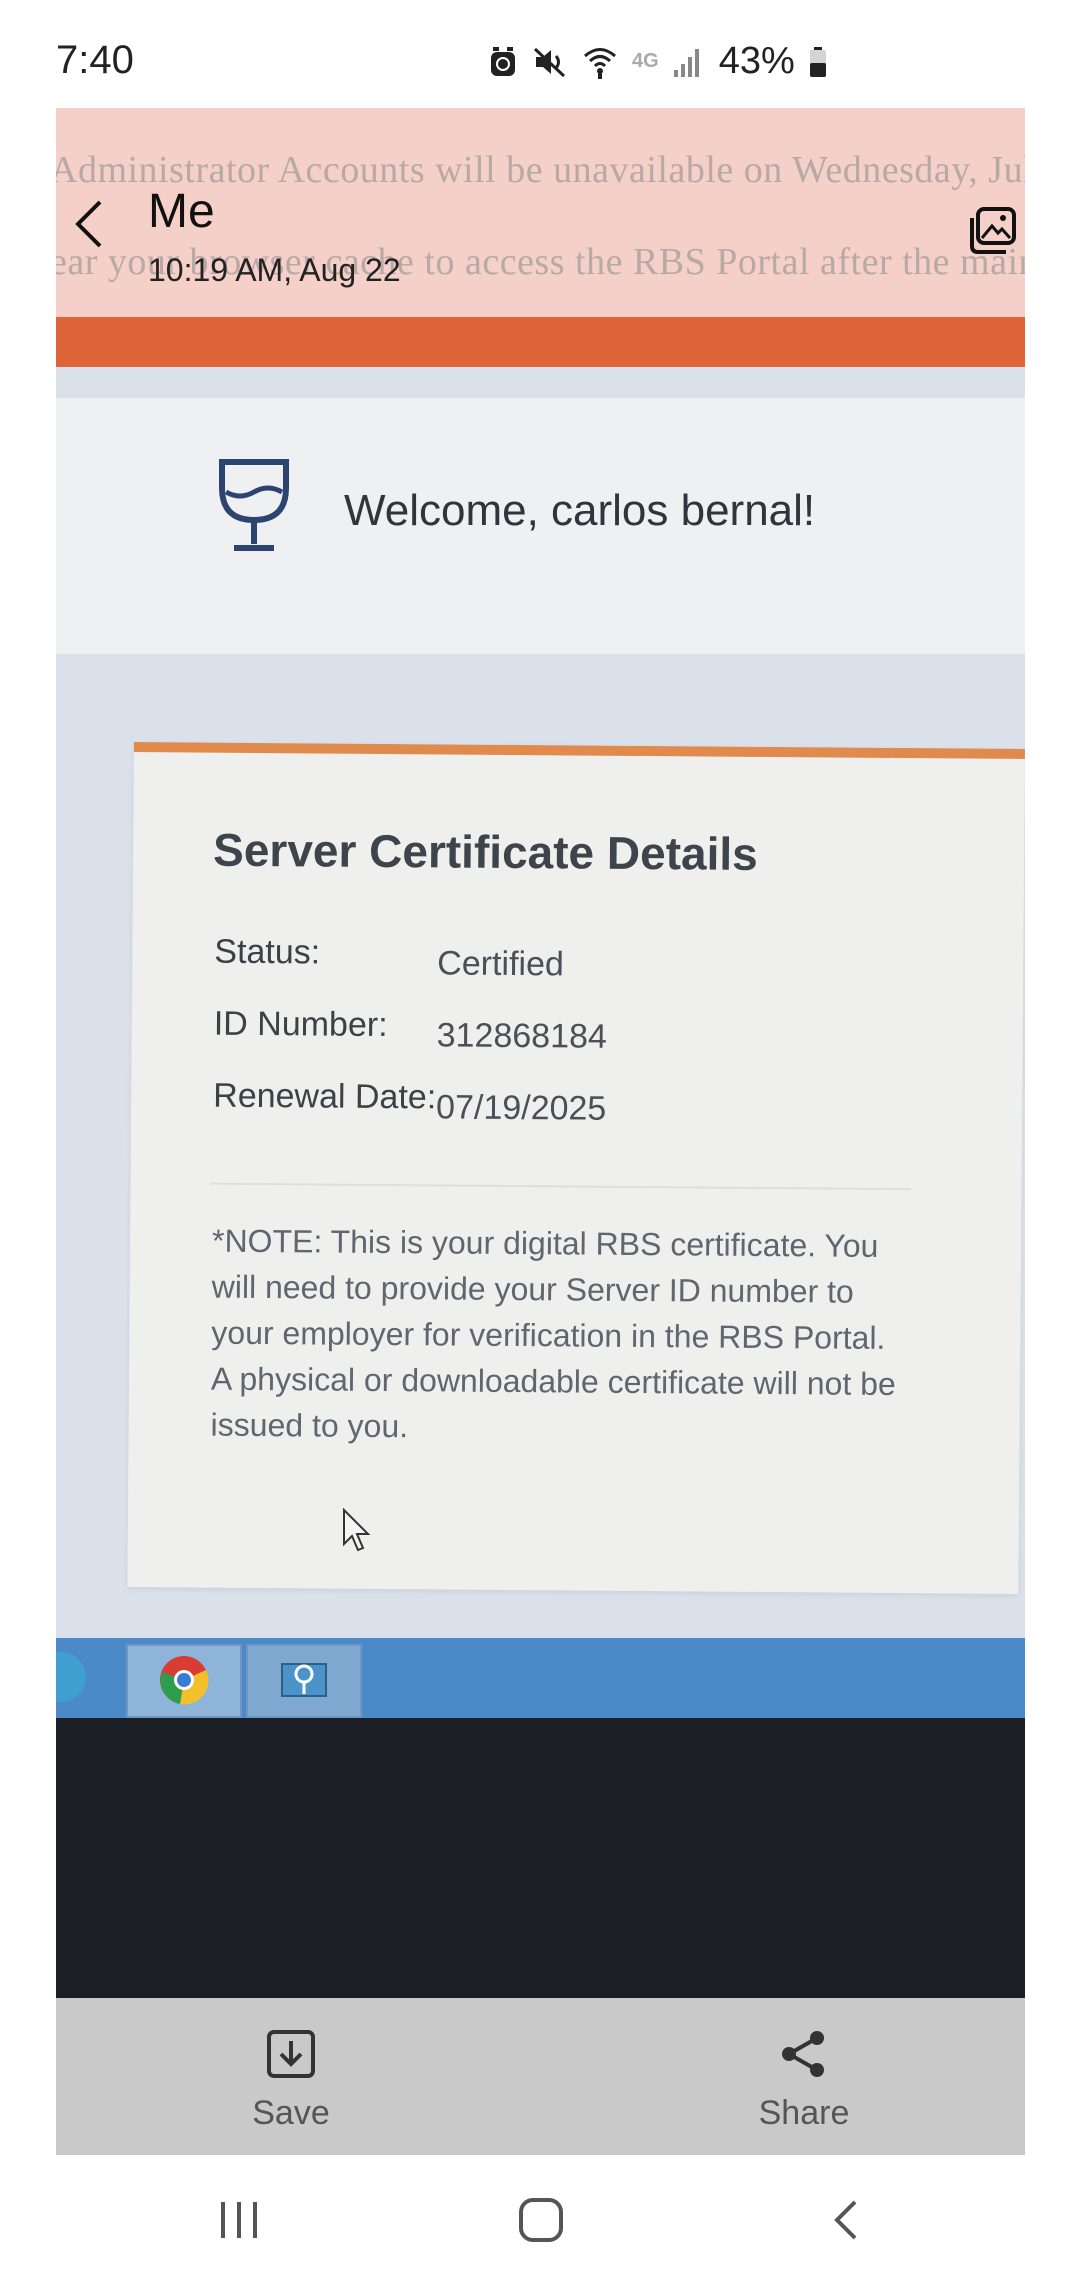  I want to click on card-title: Server Certificate Details, so click(485, 851).